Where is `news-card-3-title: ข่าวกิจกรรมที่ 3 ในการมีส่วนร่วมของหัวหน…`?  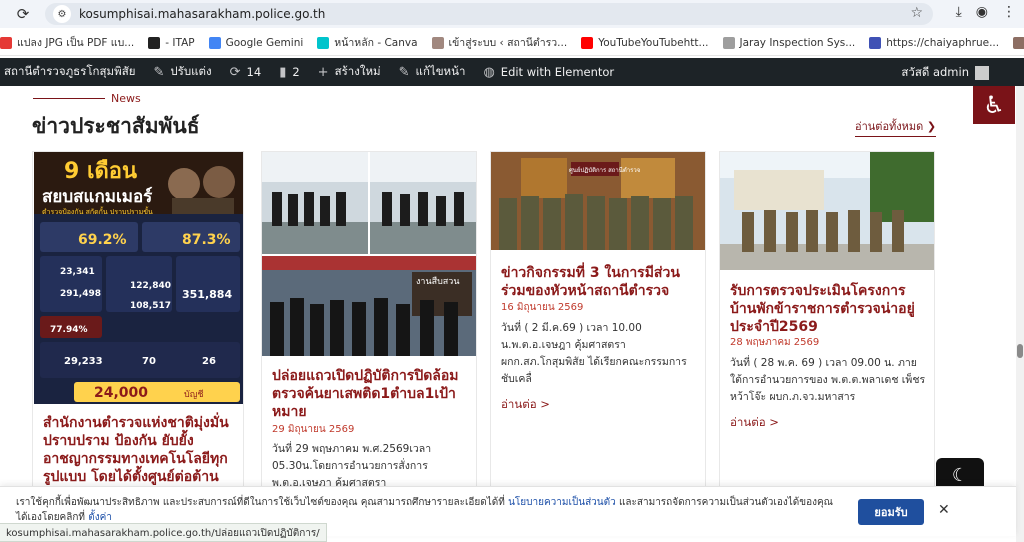
news-card-3-title: ข่าวกิจกรรมที่ 3 ในการมีส่วนร่วมของหัวหน… is located at coordinates (599, 282).